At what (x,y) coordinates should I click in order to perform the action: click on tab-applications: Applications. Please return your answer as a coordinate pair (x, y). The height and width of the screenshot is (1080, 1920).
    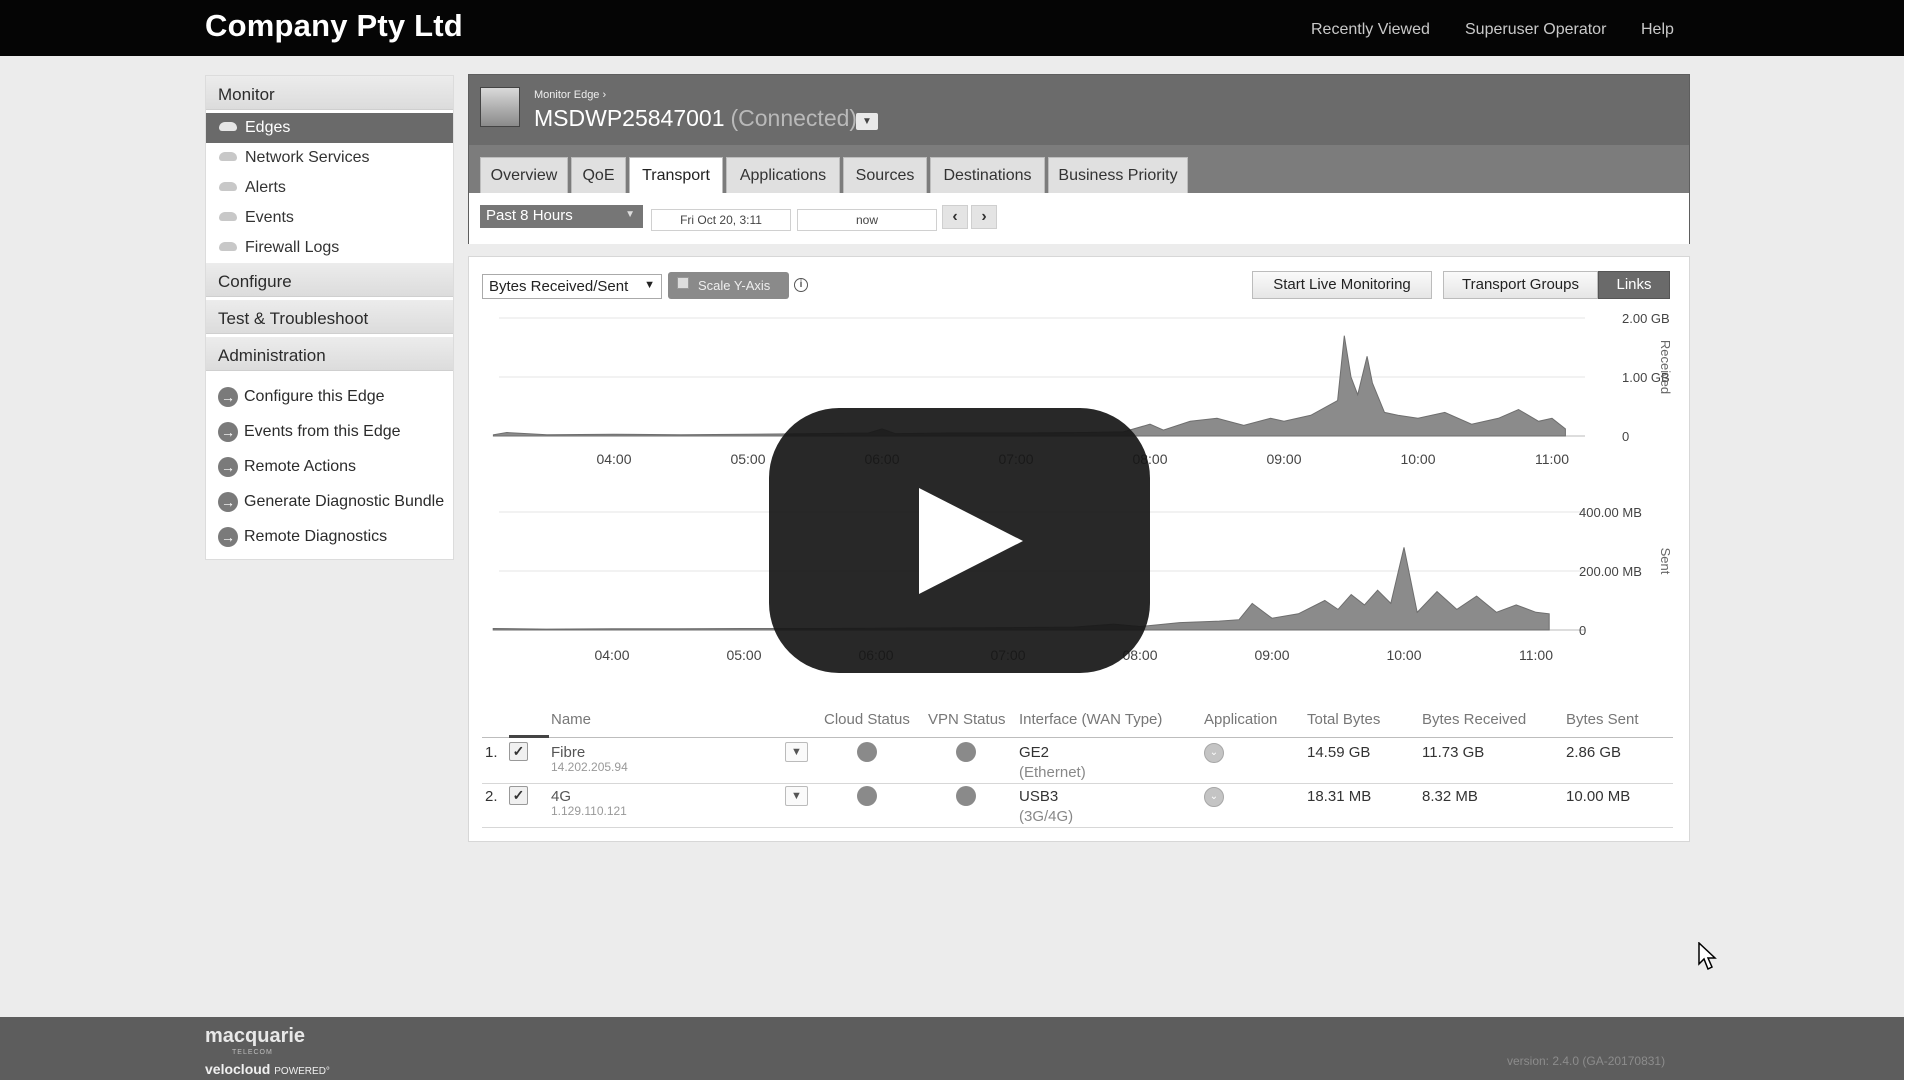
    Looking at the image, I should click on (783, 175).